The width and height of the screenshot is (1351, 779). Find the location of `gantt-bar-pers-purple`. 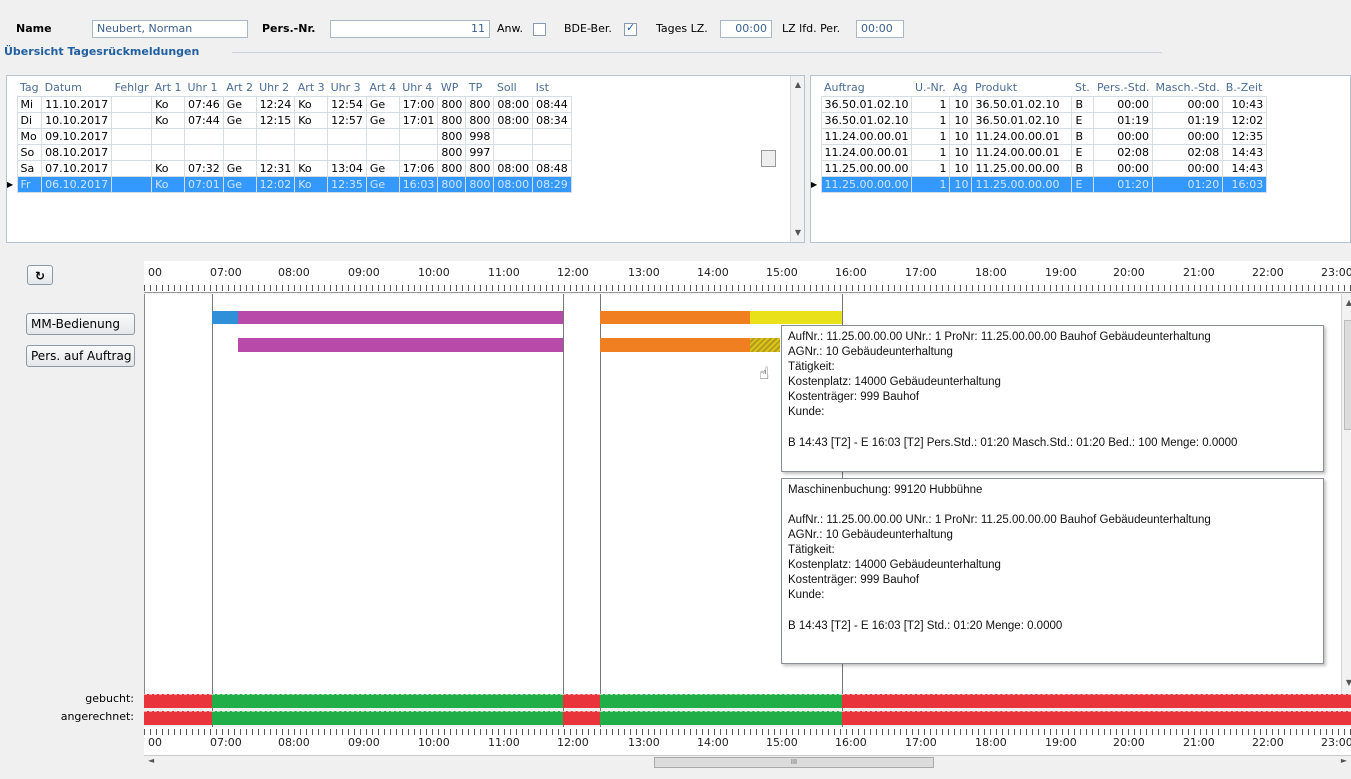

gantt-bar-pers-purple is located at coordinates (400, 345).